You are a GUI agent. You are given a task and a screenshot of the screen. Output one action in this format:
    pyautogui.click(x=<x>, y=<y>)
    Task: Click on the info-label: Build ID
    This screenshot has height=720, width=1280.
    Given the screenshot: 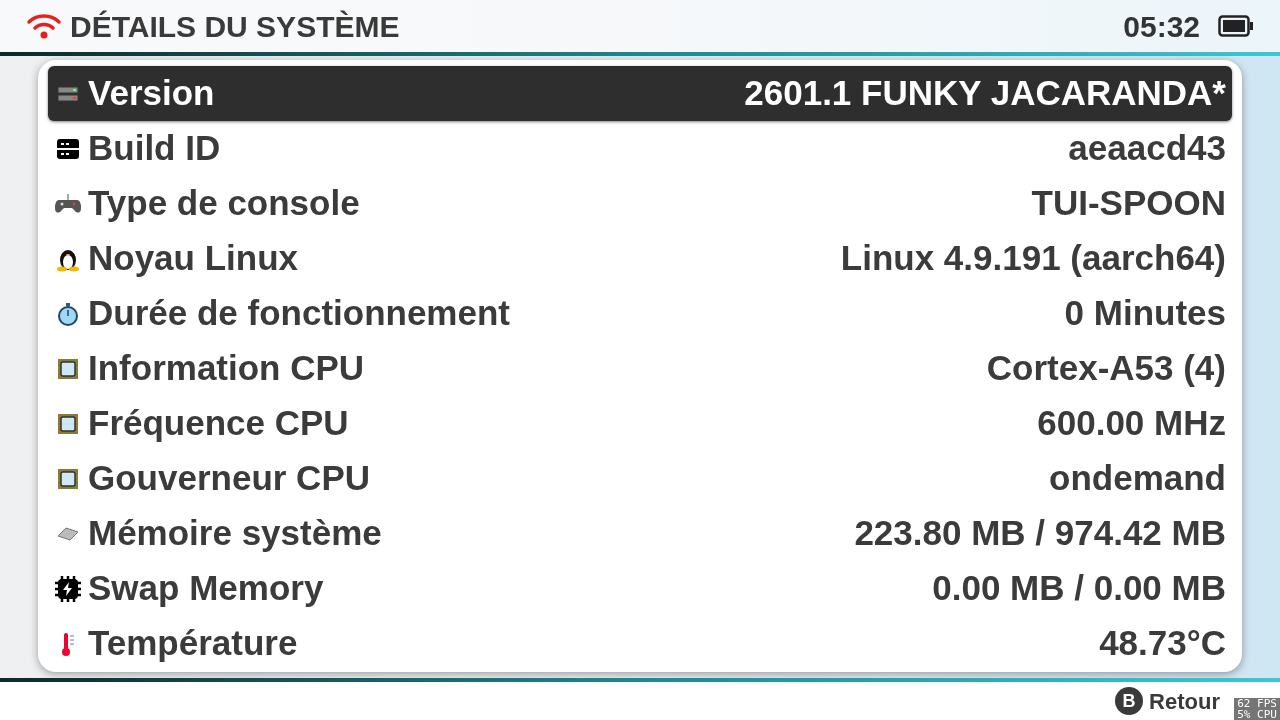 What is the action you would take?
    pyautogui.click(x=155, y=148)
    